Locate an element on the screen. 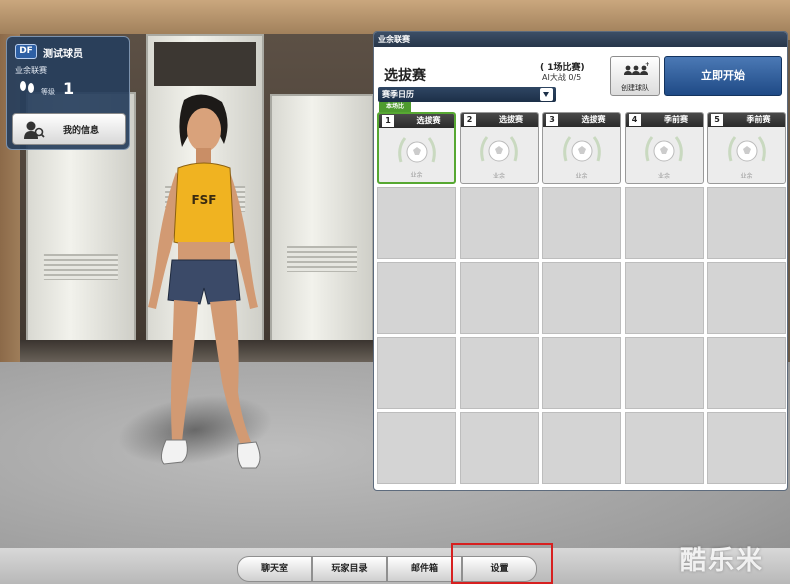  my-info-label: 我的信息 is located at coordinates (81, 131).